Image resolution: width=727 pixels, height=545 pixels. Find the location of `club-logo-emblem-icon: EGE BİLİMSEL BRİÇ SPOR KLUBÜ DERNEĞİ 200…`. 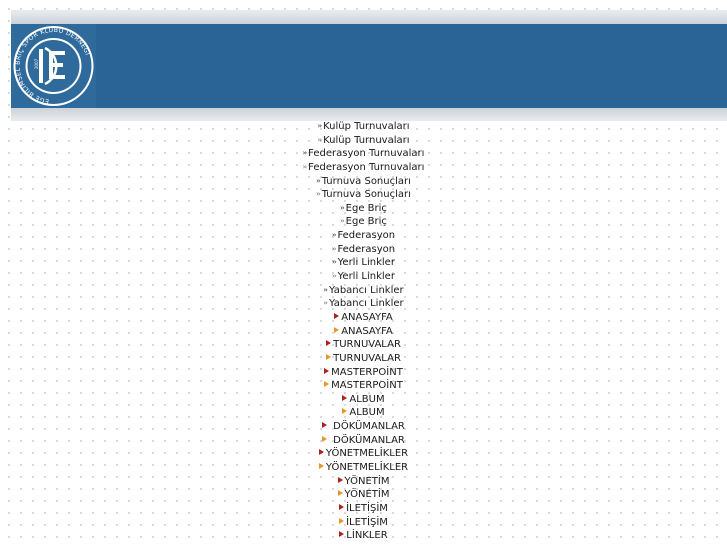

club-logo-emblem-icon: EGE BİLİMSEL BRİÇ SPOR KLUBÜ DERNEĞİ 200… is located at coordinates (53, 65).